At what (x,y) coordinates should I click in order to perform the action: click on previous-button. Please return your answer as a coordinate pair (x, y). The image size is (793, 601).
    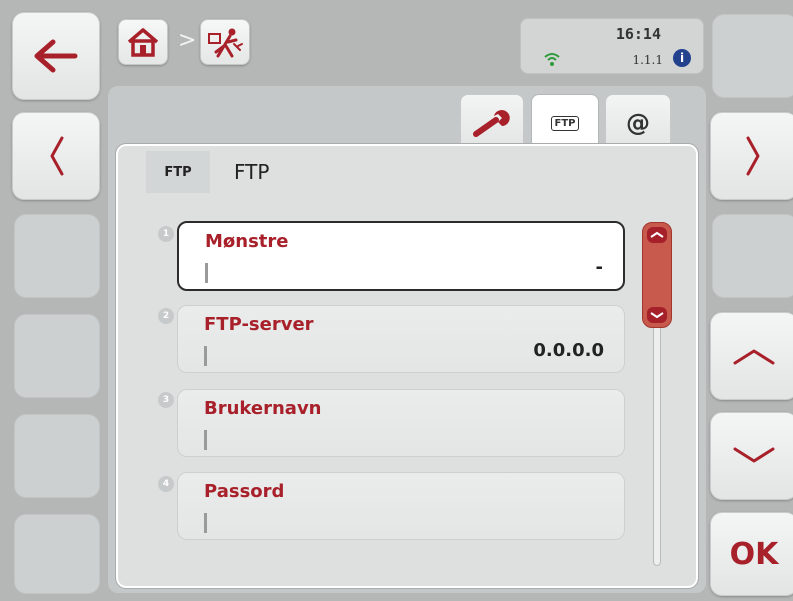
    Looking at the image, I should click on (56, 156).